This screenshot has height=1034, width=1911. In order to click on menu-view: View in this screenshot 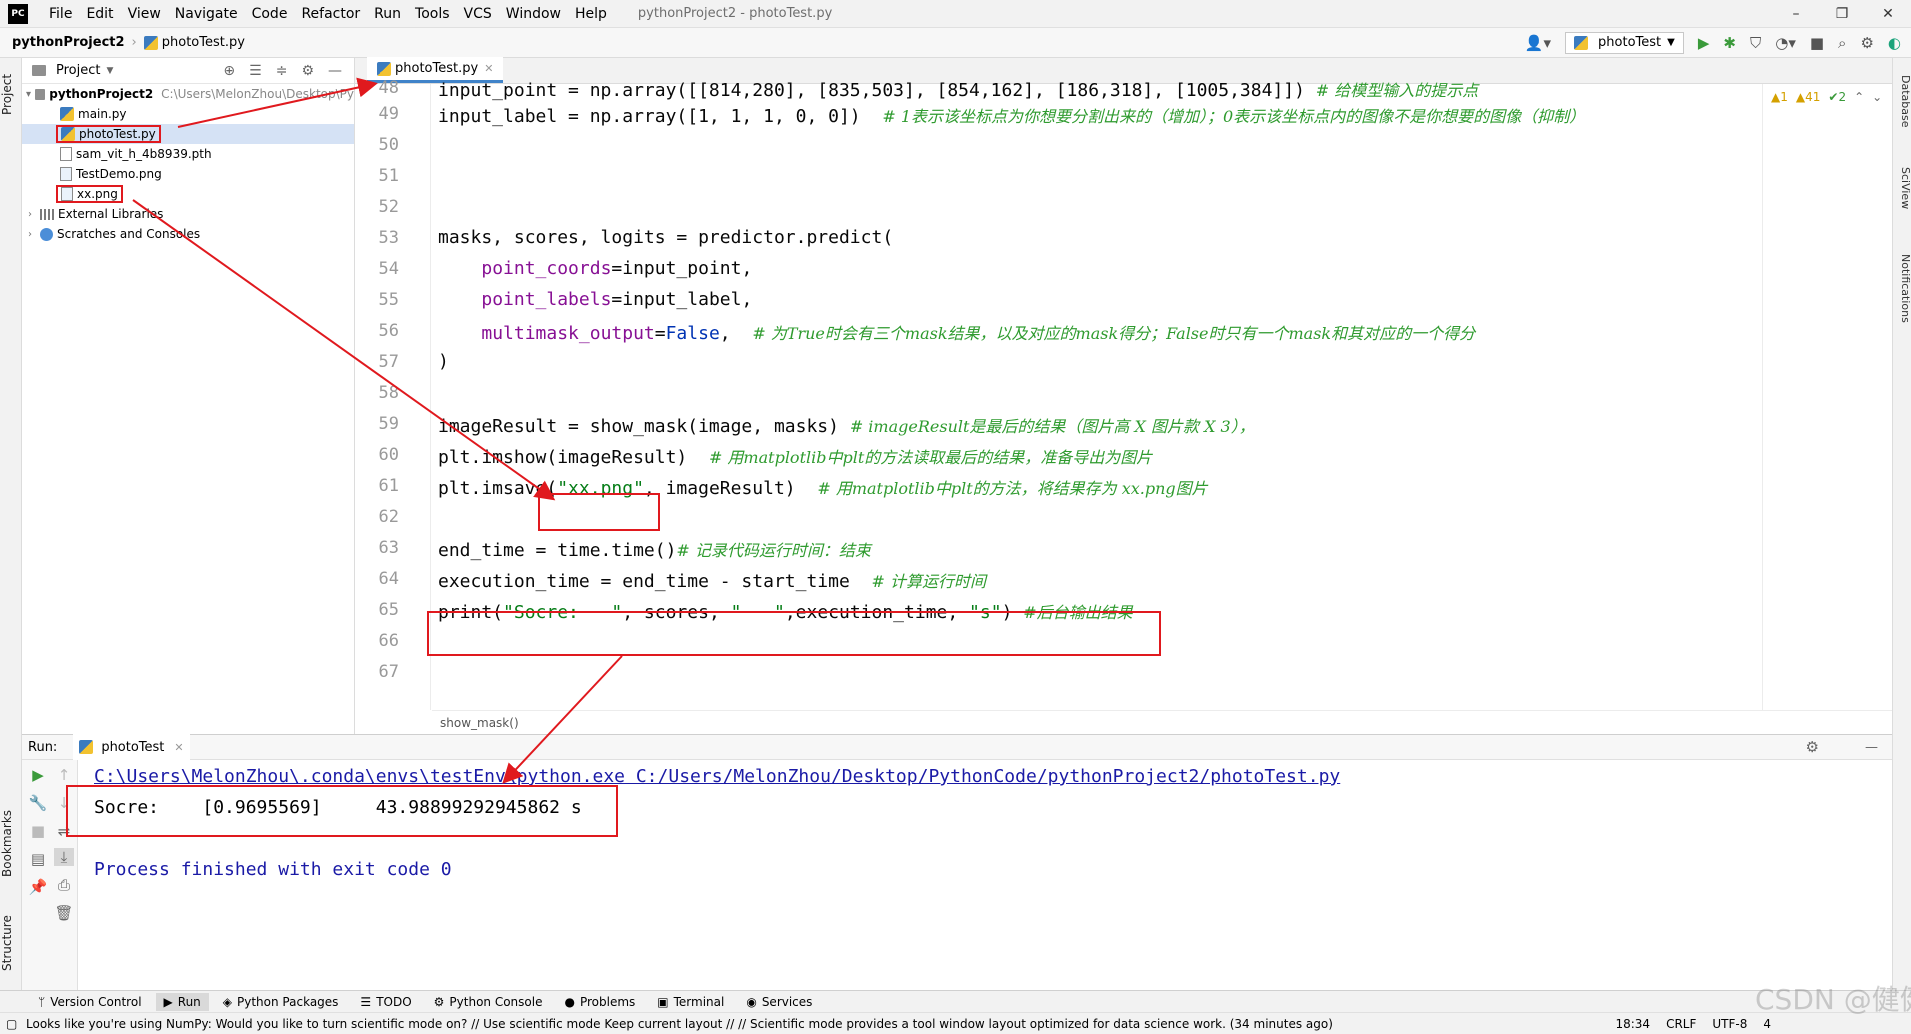, I will do `click(144, 14)`.